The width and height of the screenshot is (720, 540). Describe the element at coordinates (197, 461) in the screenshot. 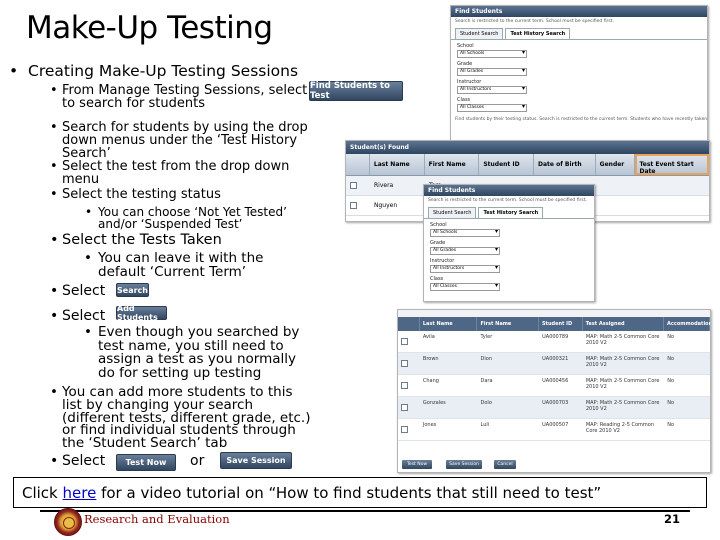

I see `or-text: or` at that location.